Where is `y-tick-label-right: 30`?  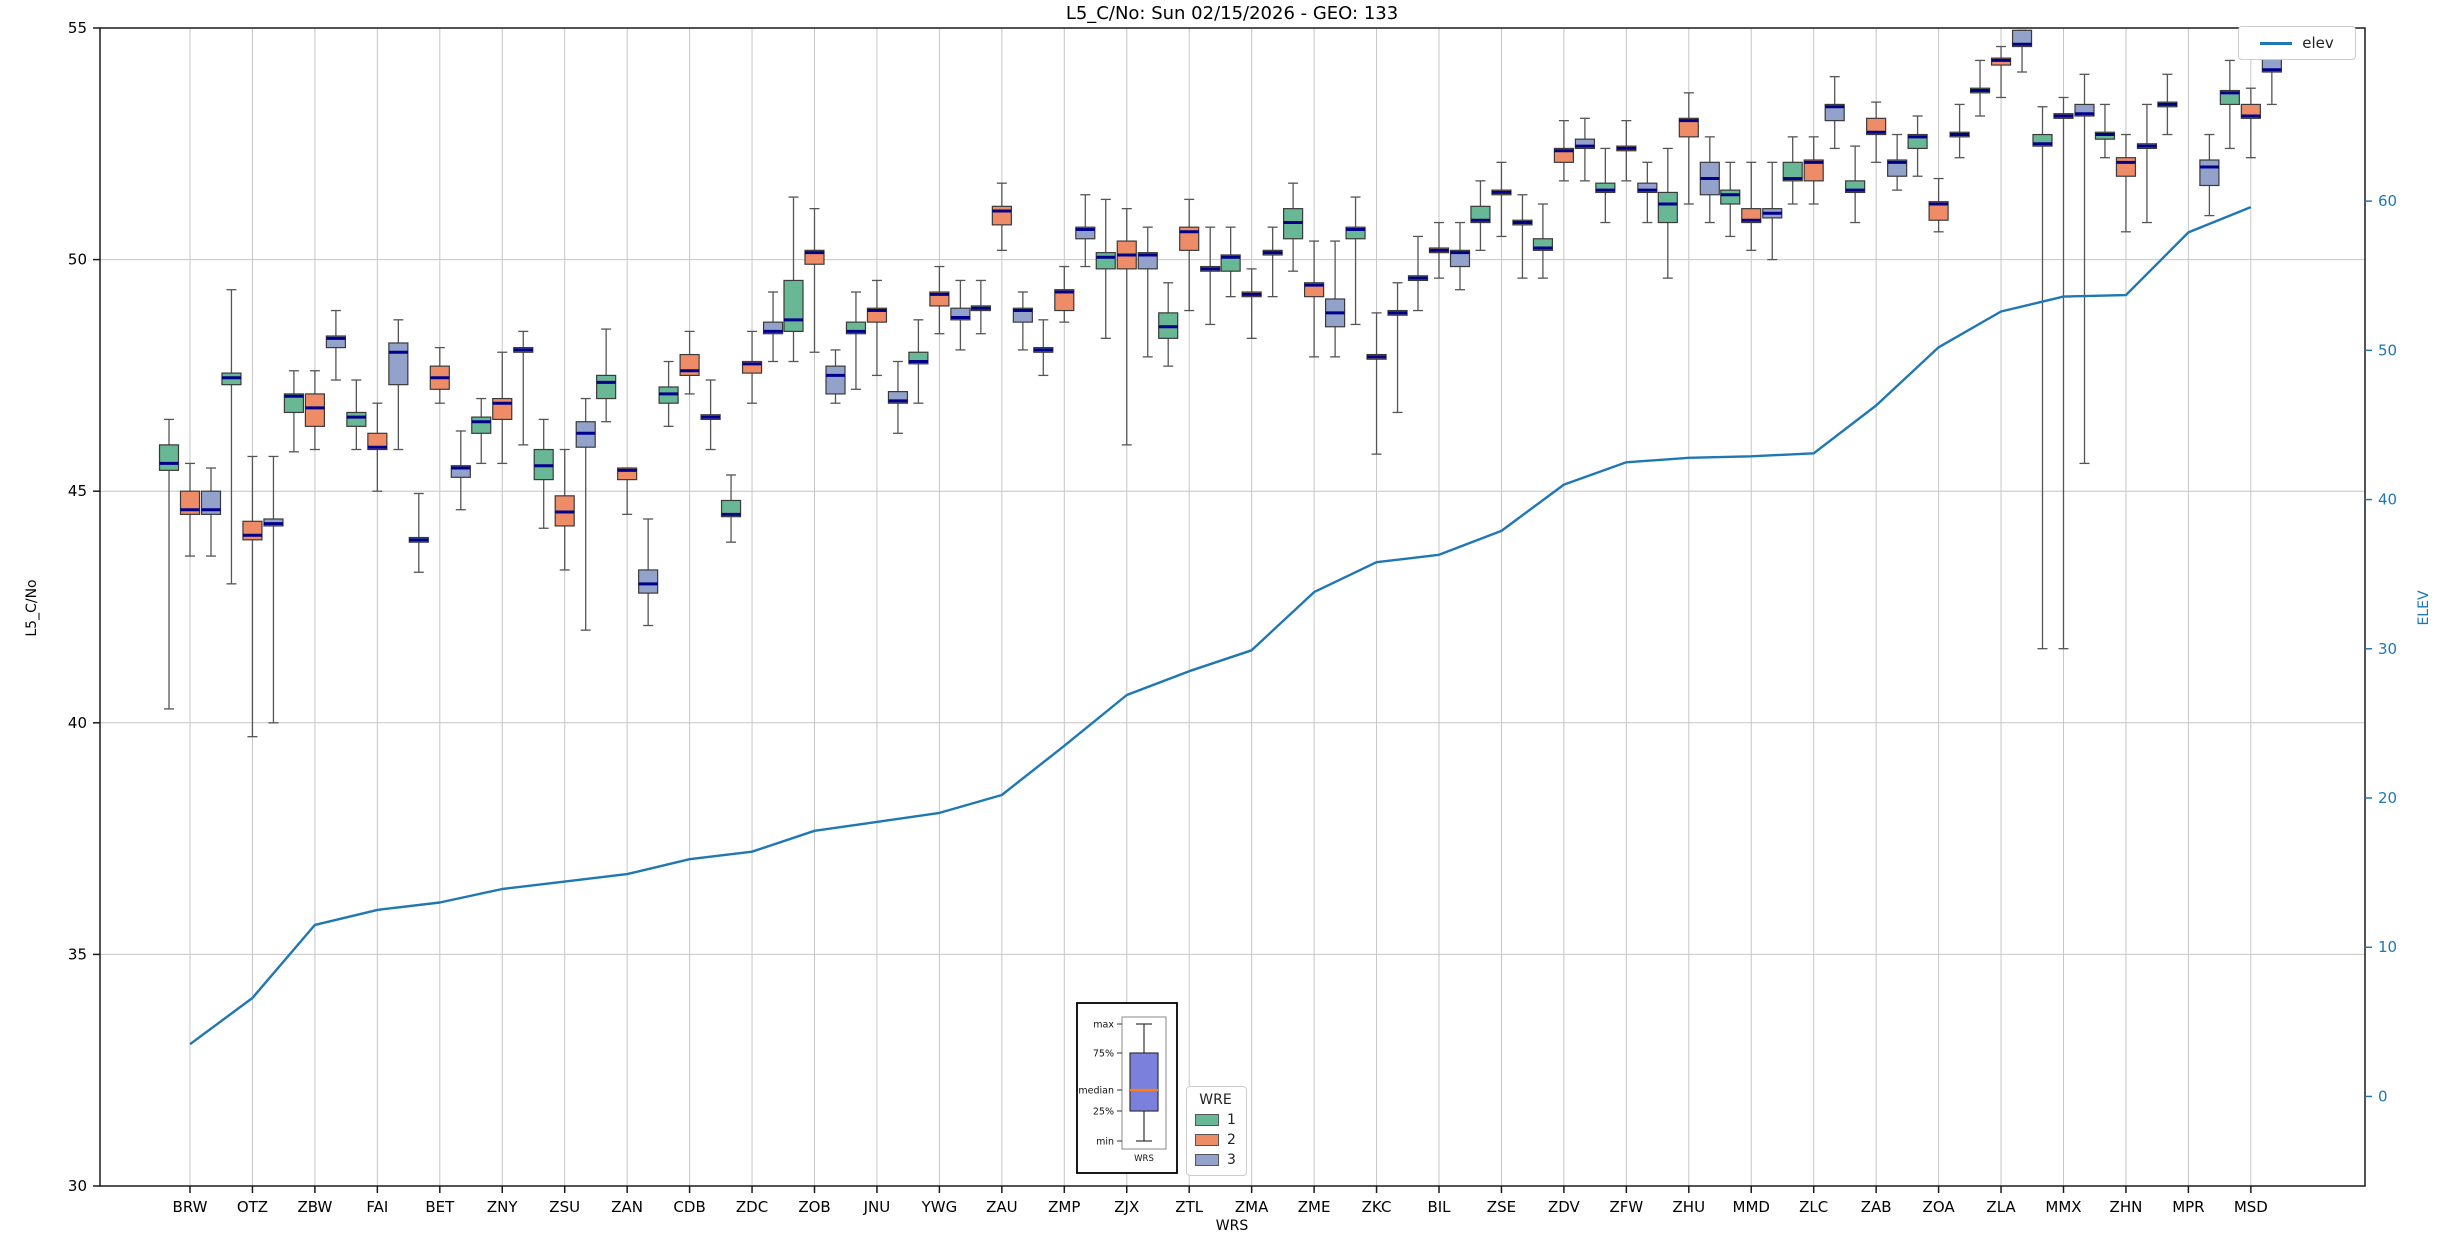 y-tick-label-right: 30 is located at coordinates (2387, 649).